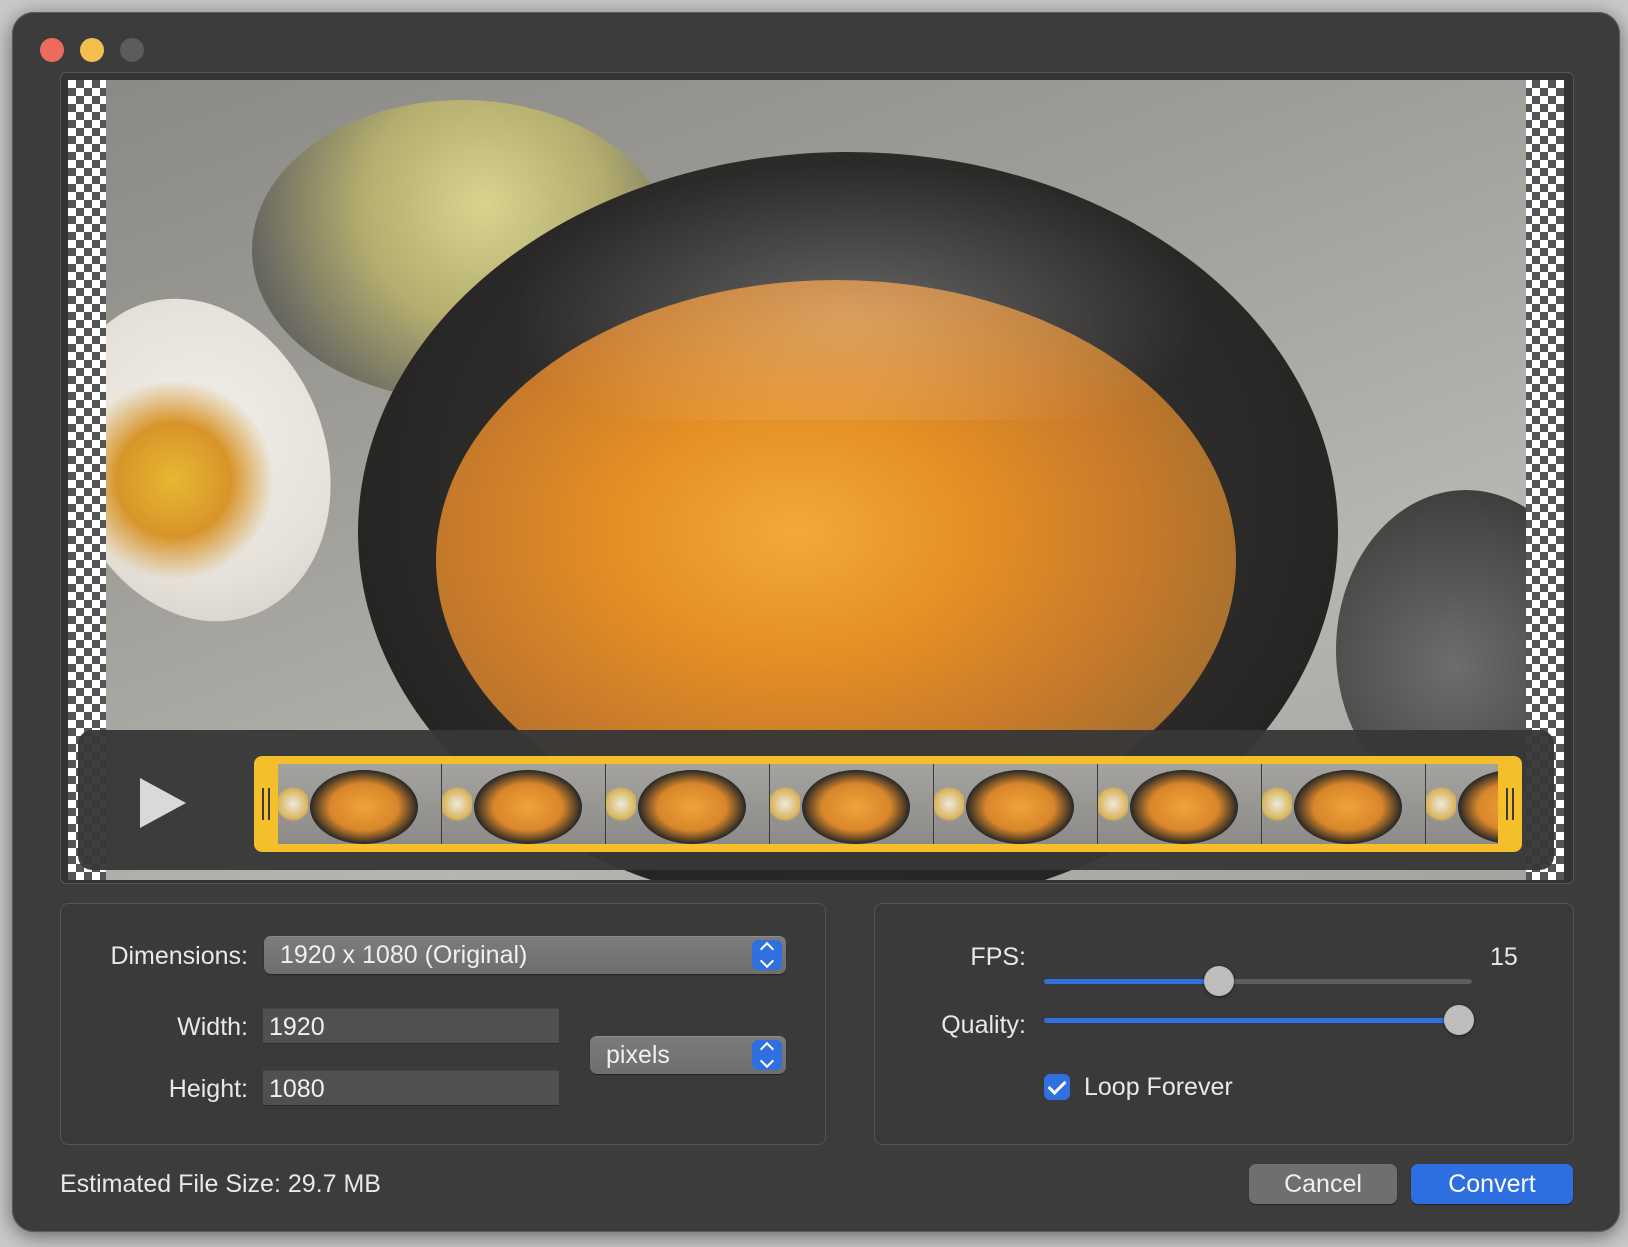  I want to click on dimensions-popup: 1920 x 1080 (Original), so click(525, 955).